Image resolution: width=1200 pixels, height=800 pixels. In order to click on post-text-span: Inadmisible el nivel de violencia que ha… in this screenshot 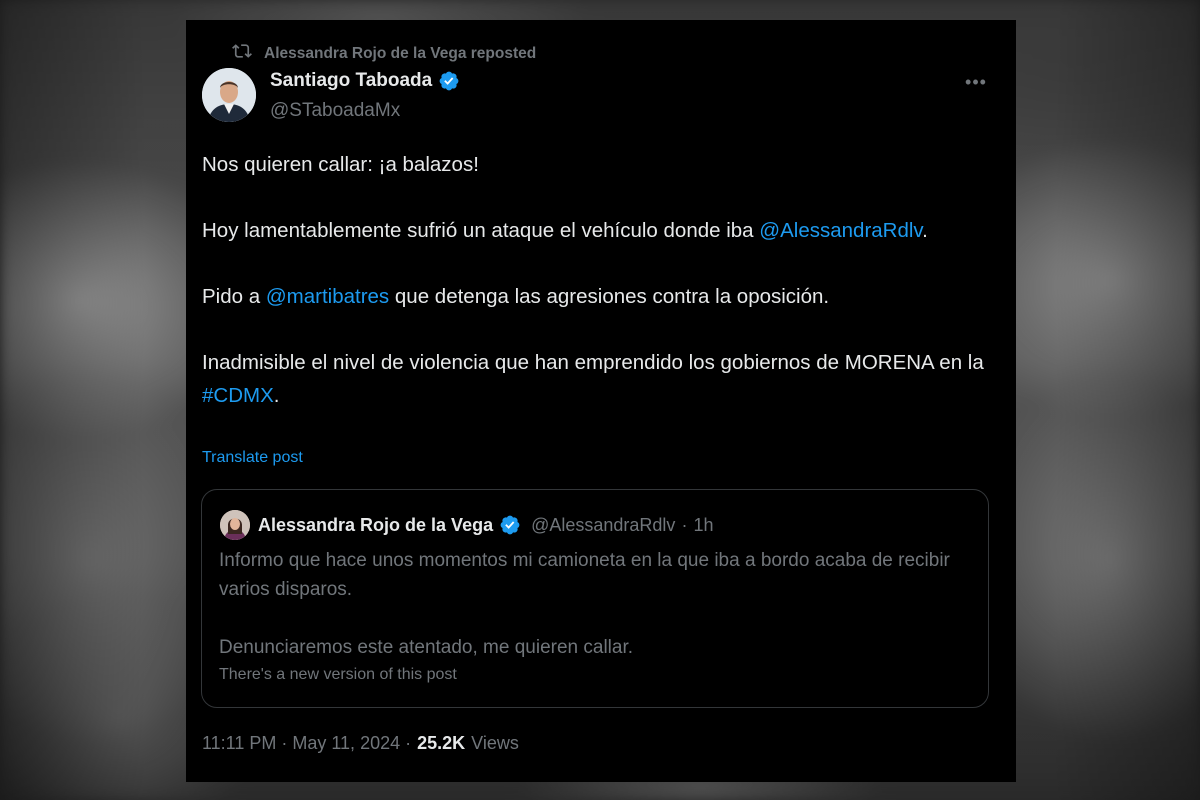, I will do `click(593, 362)`.